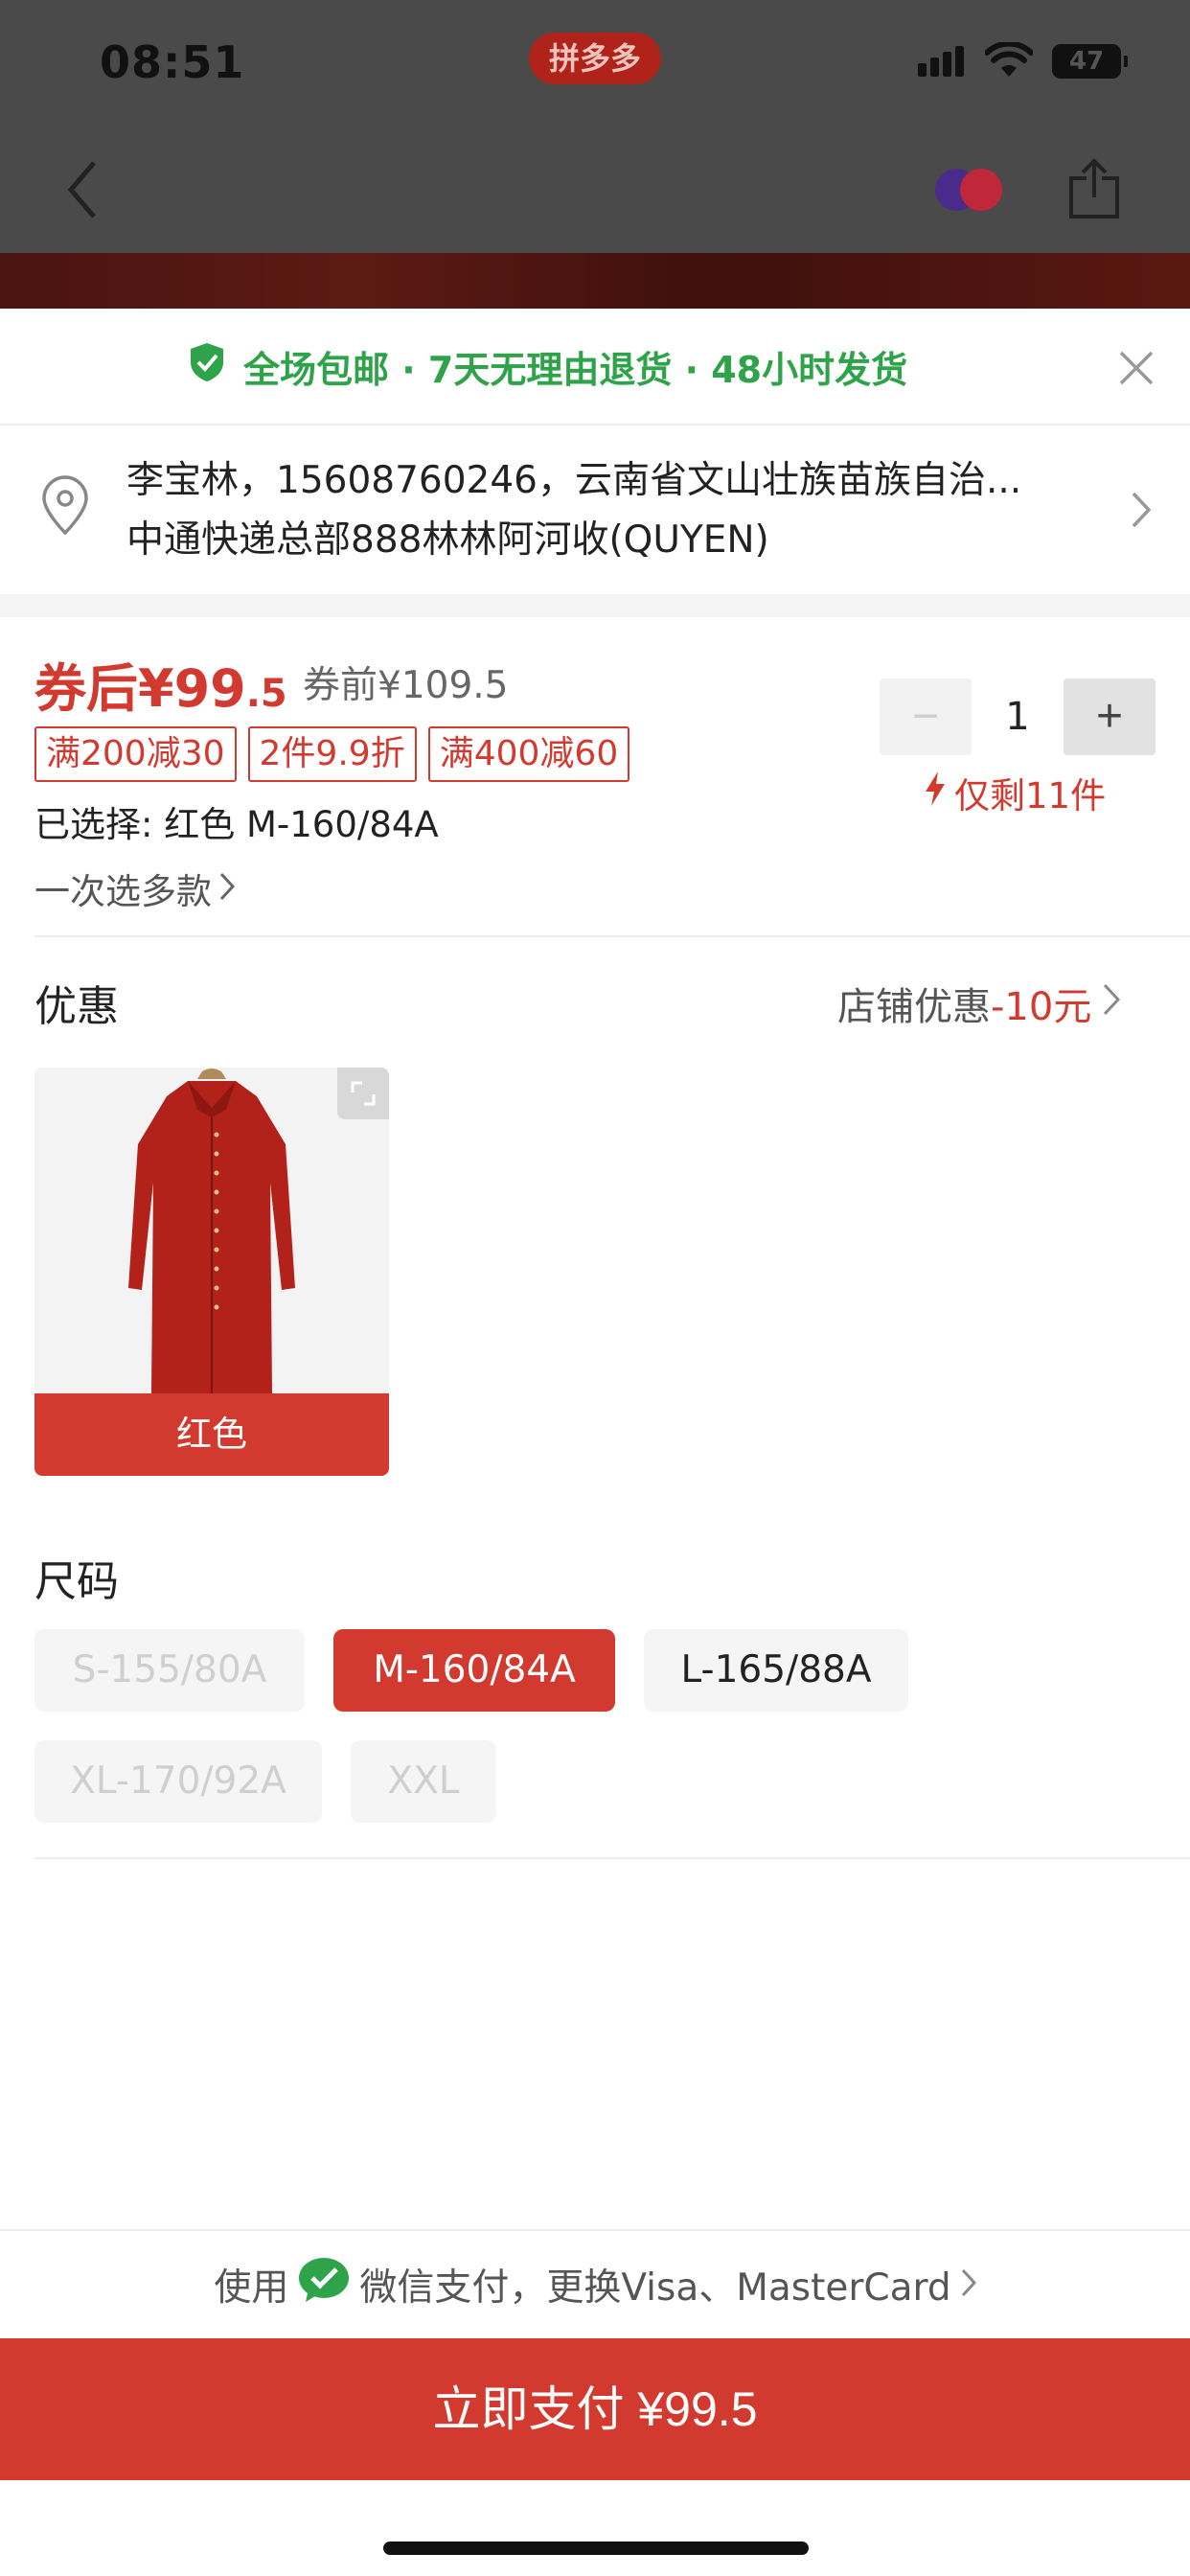  I want to click on quantity-value: 1, so click(1018, 716).